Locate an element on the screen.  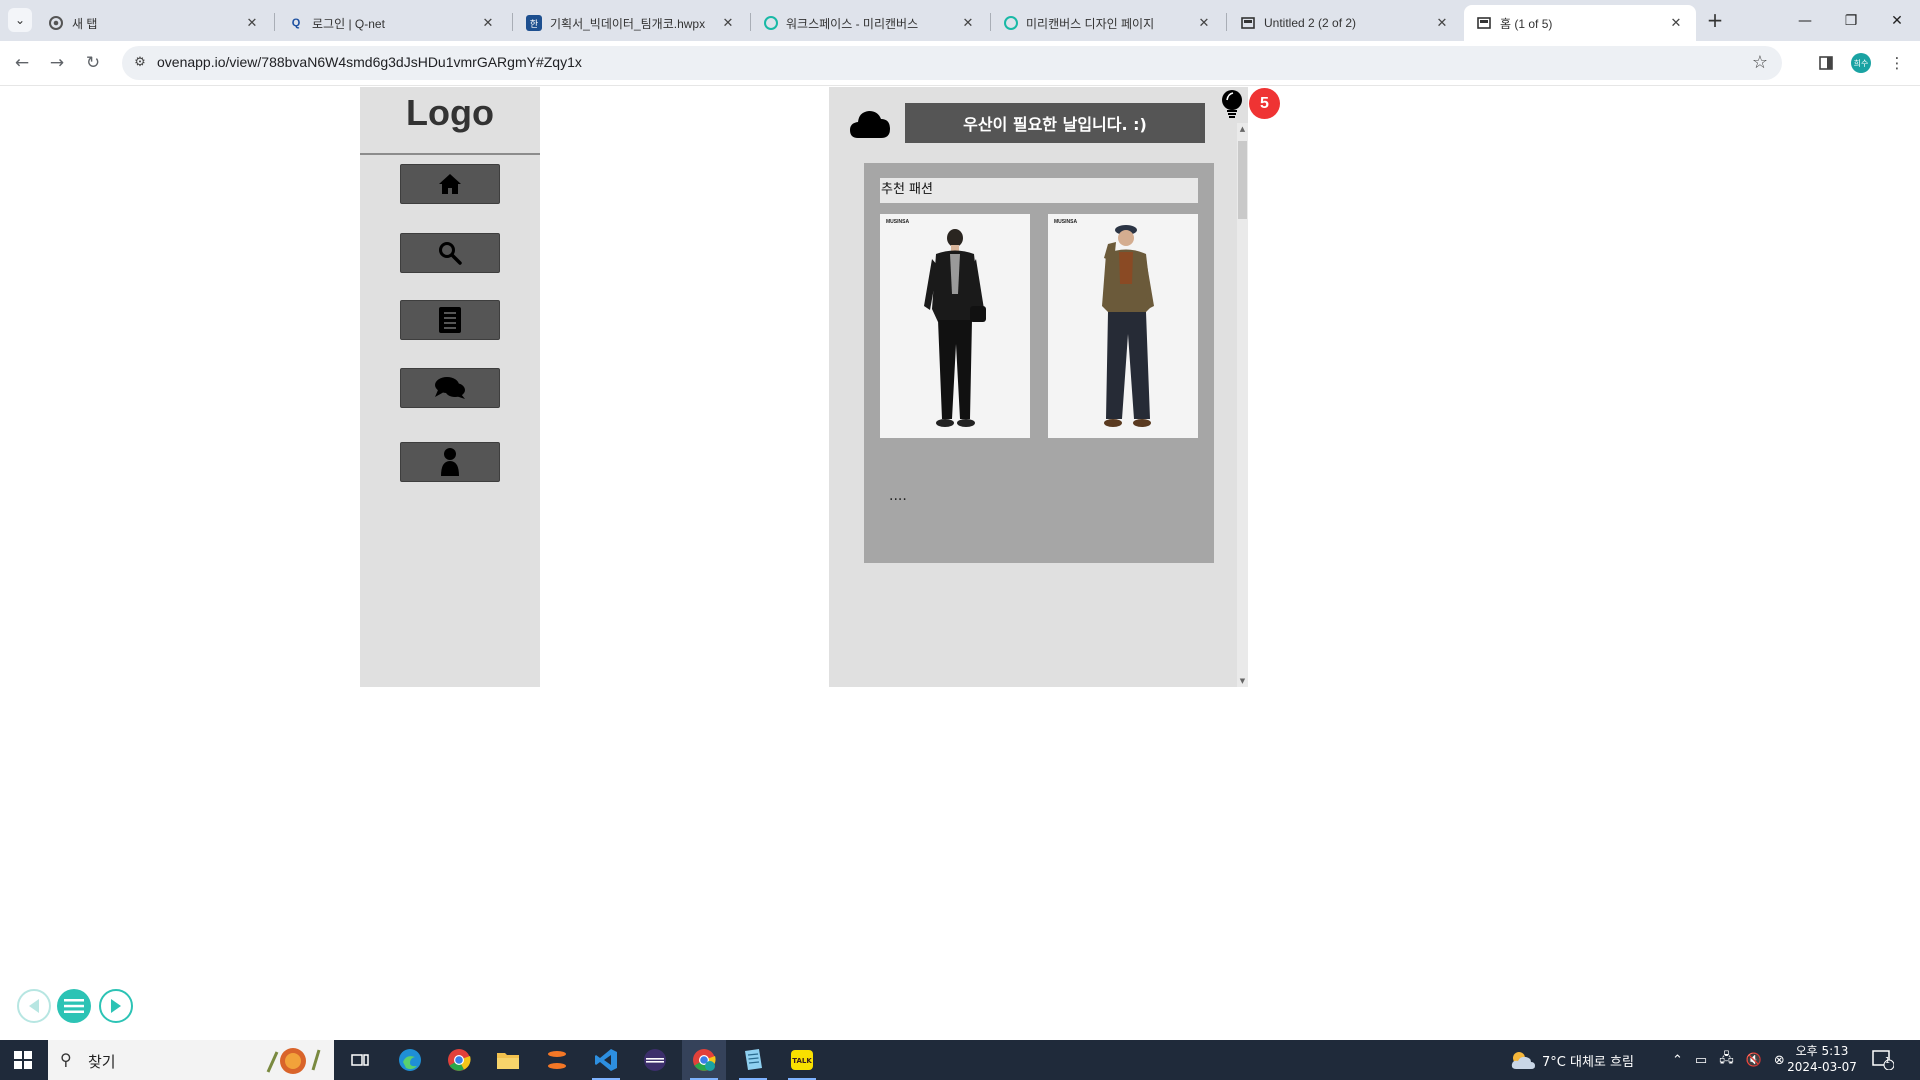
meet-now-icon: ▭ is located at coordinates (1701, 1060).